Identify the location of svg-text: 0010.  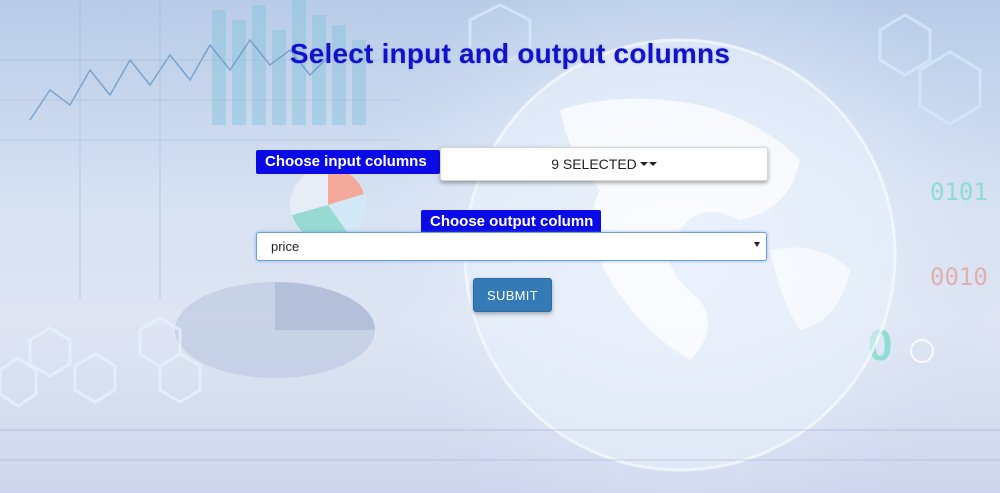
(959, 277).